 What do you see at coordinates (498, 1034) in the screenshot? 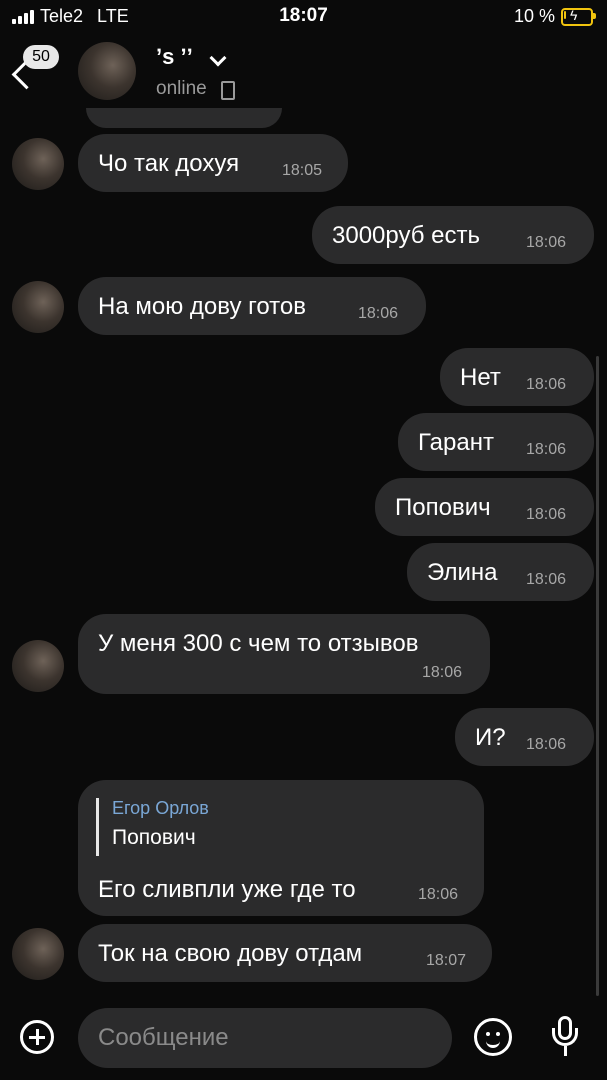
I see `emoji-eye-right` at bounding box center [498, 1034].